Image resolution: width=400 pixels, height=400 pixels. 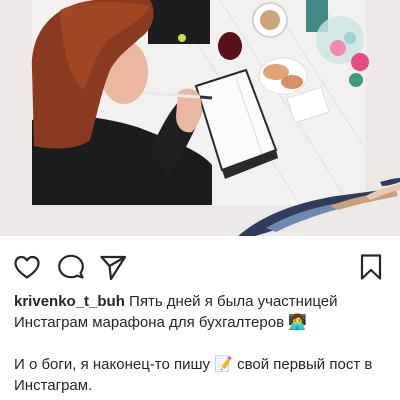 I want to click on paper-plane-icon, so click(x=113, y=267).